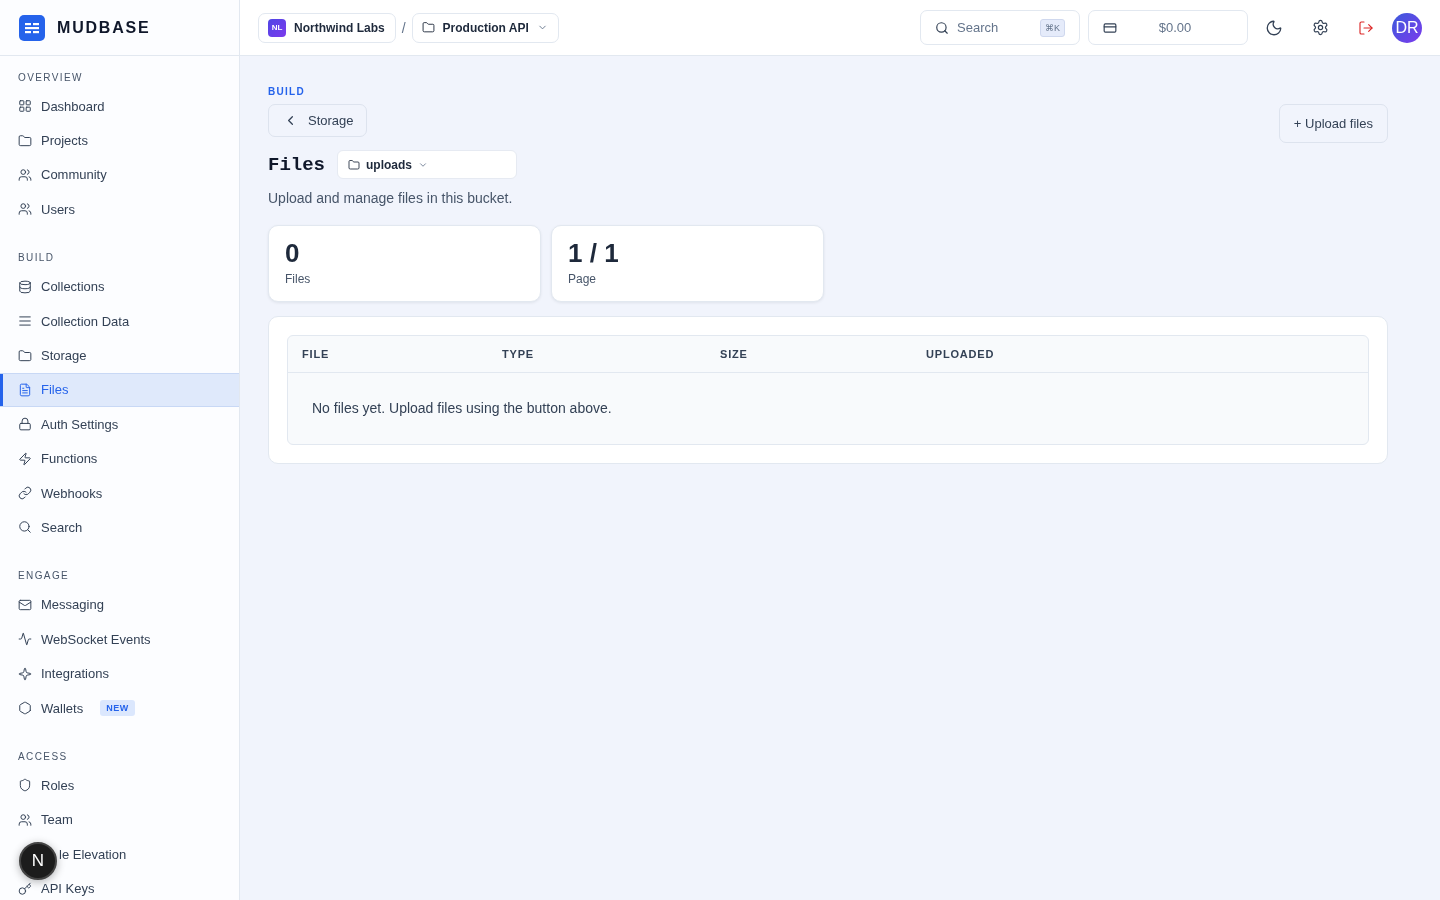  Describe the element at coordinates (119, 820) in the screenshot. I see `sidebar-item: Team` at that location.